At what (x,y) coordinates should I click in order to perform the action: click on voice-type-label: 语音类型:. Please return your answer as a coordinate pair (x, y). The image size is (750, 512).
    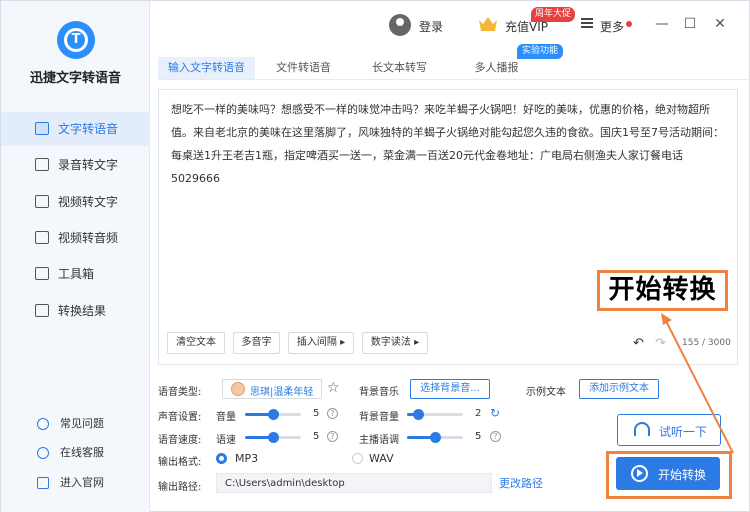
    Looking at the image, I should click on (180, 392).